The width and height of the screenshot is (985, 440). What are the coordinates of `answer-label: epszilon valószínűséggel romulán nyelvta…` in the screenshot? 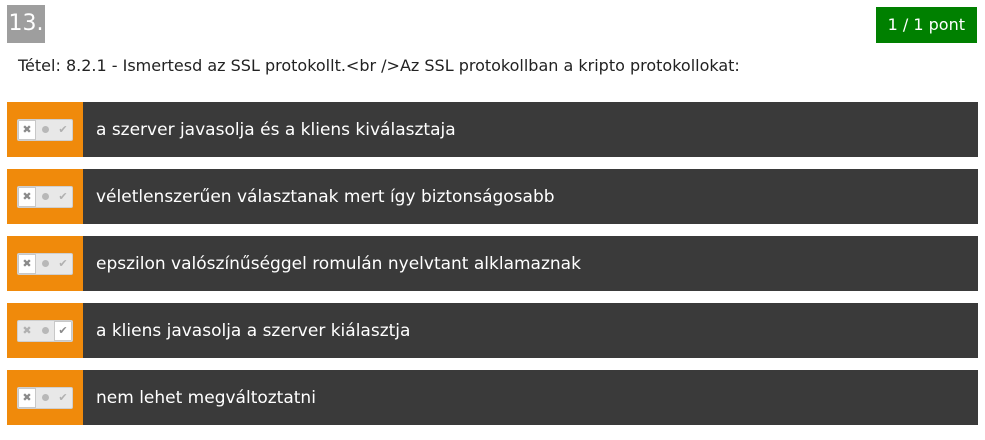 It's located at (338, 263).